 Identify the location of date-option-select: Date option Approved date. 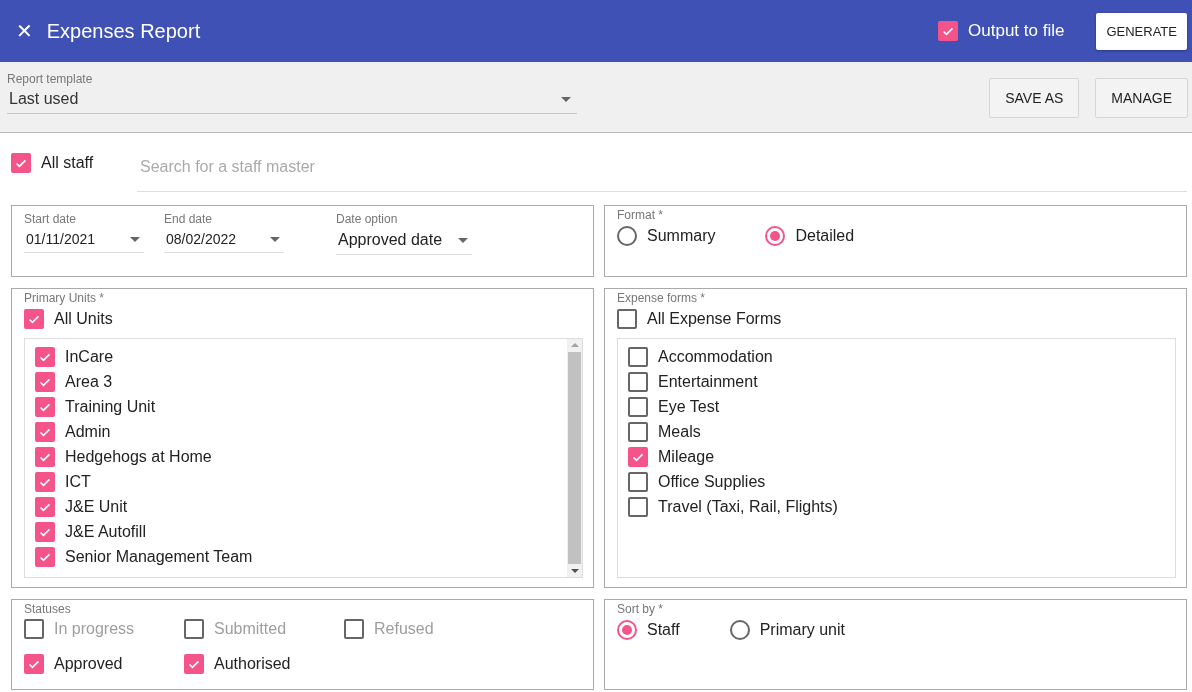
(404, 233).